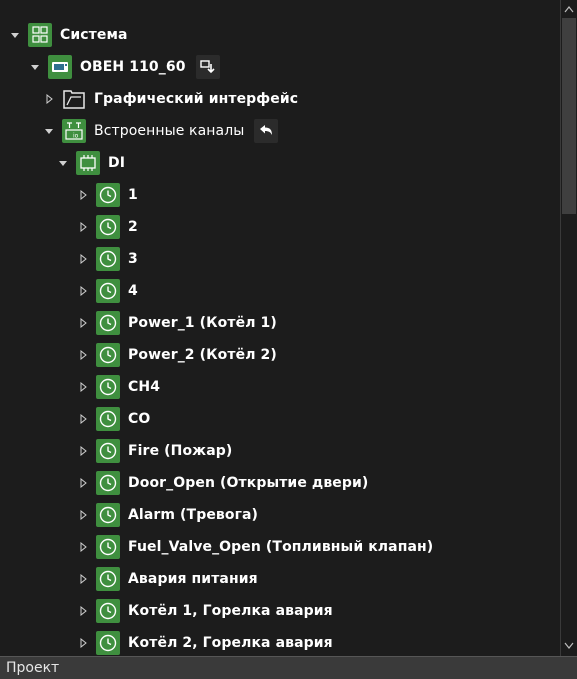  I want to click on scroll-up-arrow-icon, so click(569, 9).